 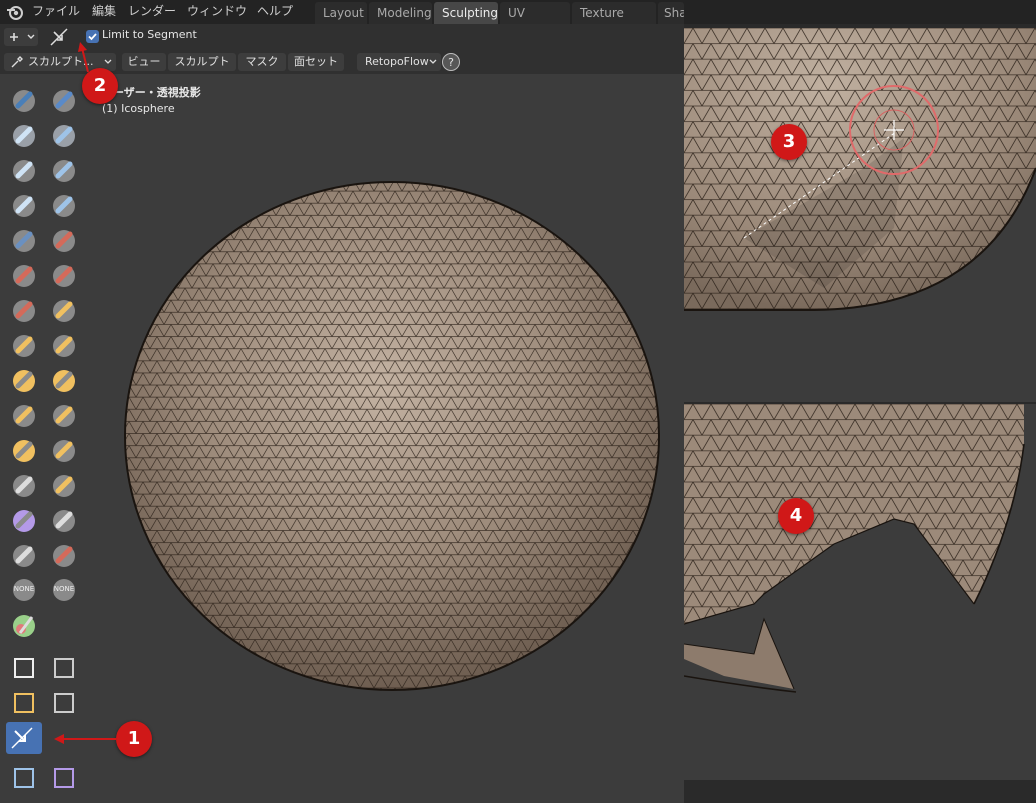 What do you see at coordinates (56, 12) in the screenshot?
I see `menu-file: ファイル` at bounding box center [56, 12].